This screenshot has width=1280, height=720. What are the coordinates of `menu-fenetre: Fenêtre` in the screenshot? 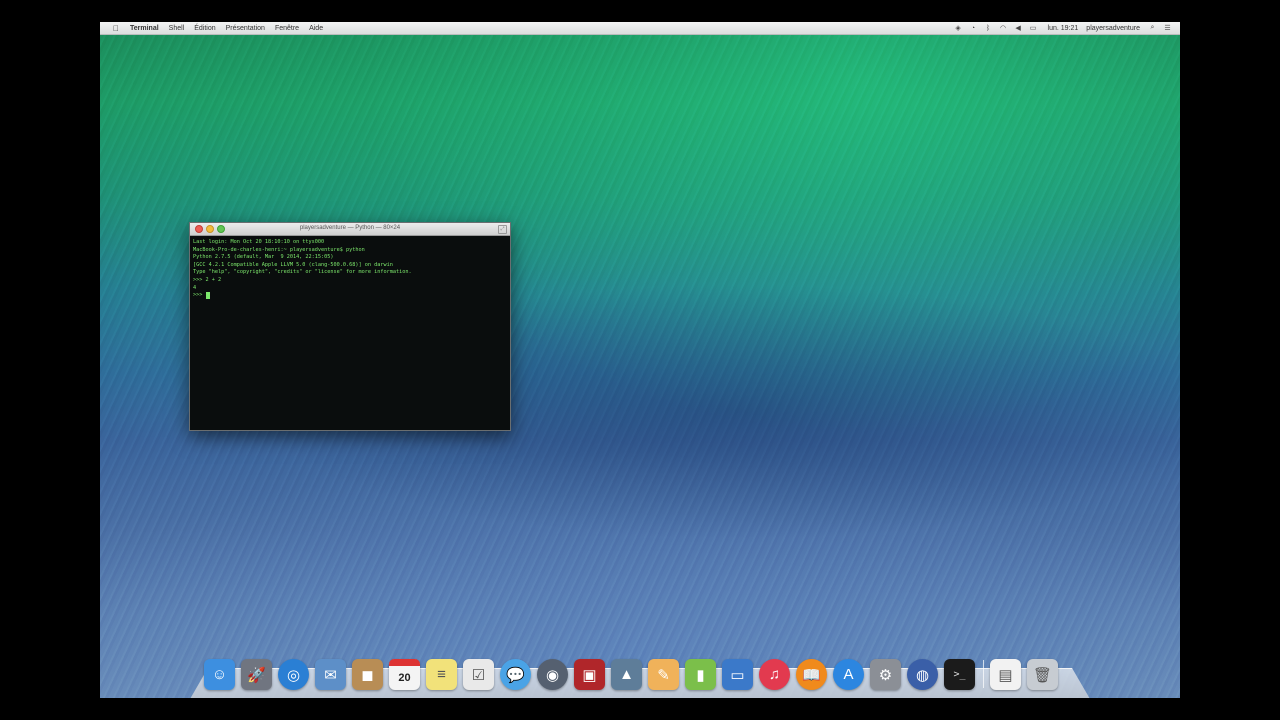 It's located at (287, 28).